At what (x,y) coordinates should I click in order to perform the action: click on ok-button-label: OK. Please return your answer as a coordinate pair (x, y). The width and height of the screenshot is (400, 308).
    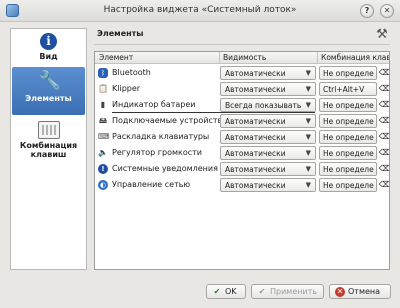
    Looking at the image, I should click on (231, 291).